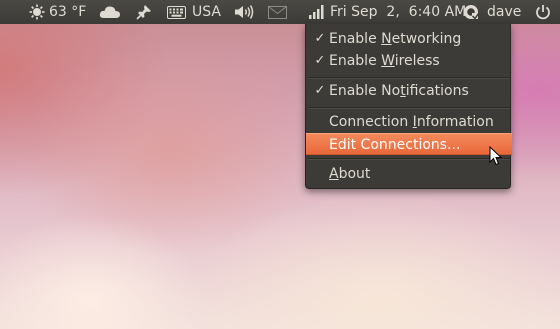 The width and height of the screenshot is (560, 329). What do you see at coordinates (244, 12) in the screenshot?
I see `volume-icon` at bounding box center [244, 12].